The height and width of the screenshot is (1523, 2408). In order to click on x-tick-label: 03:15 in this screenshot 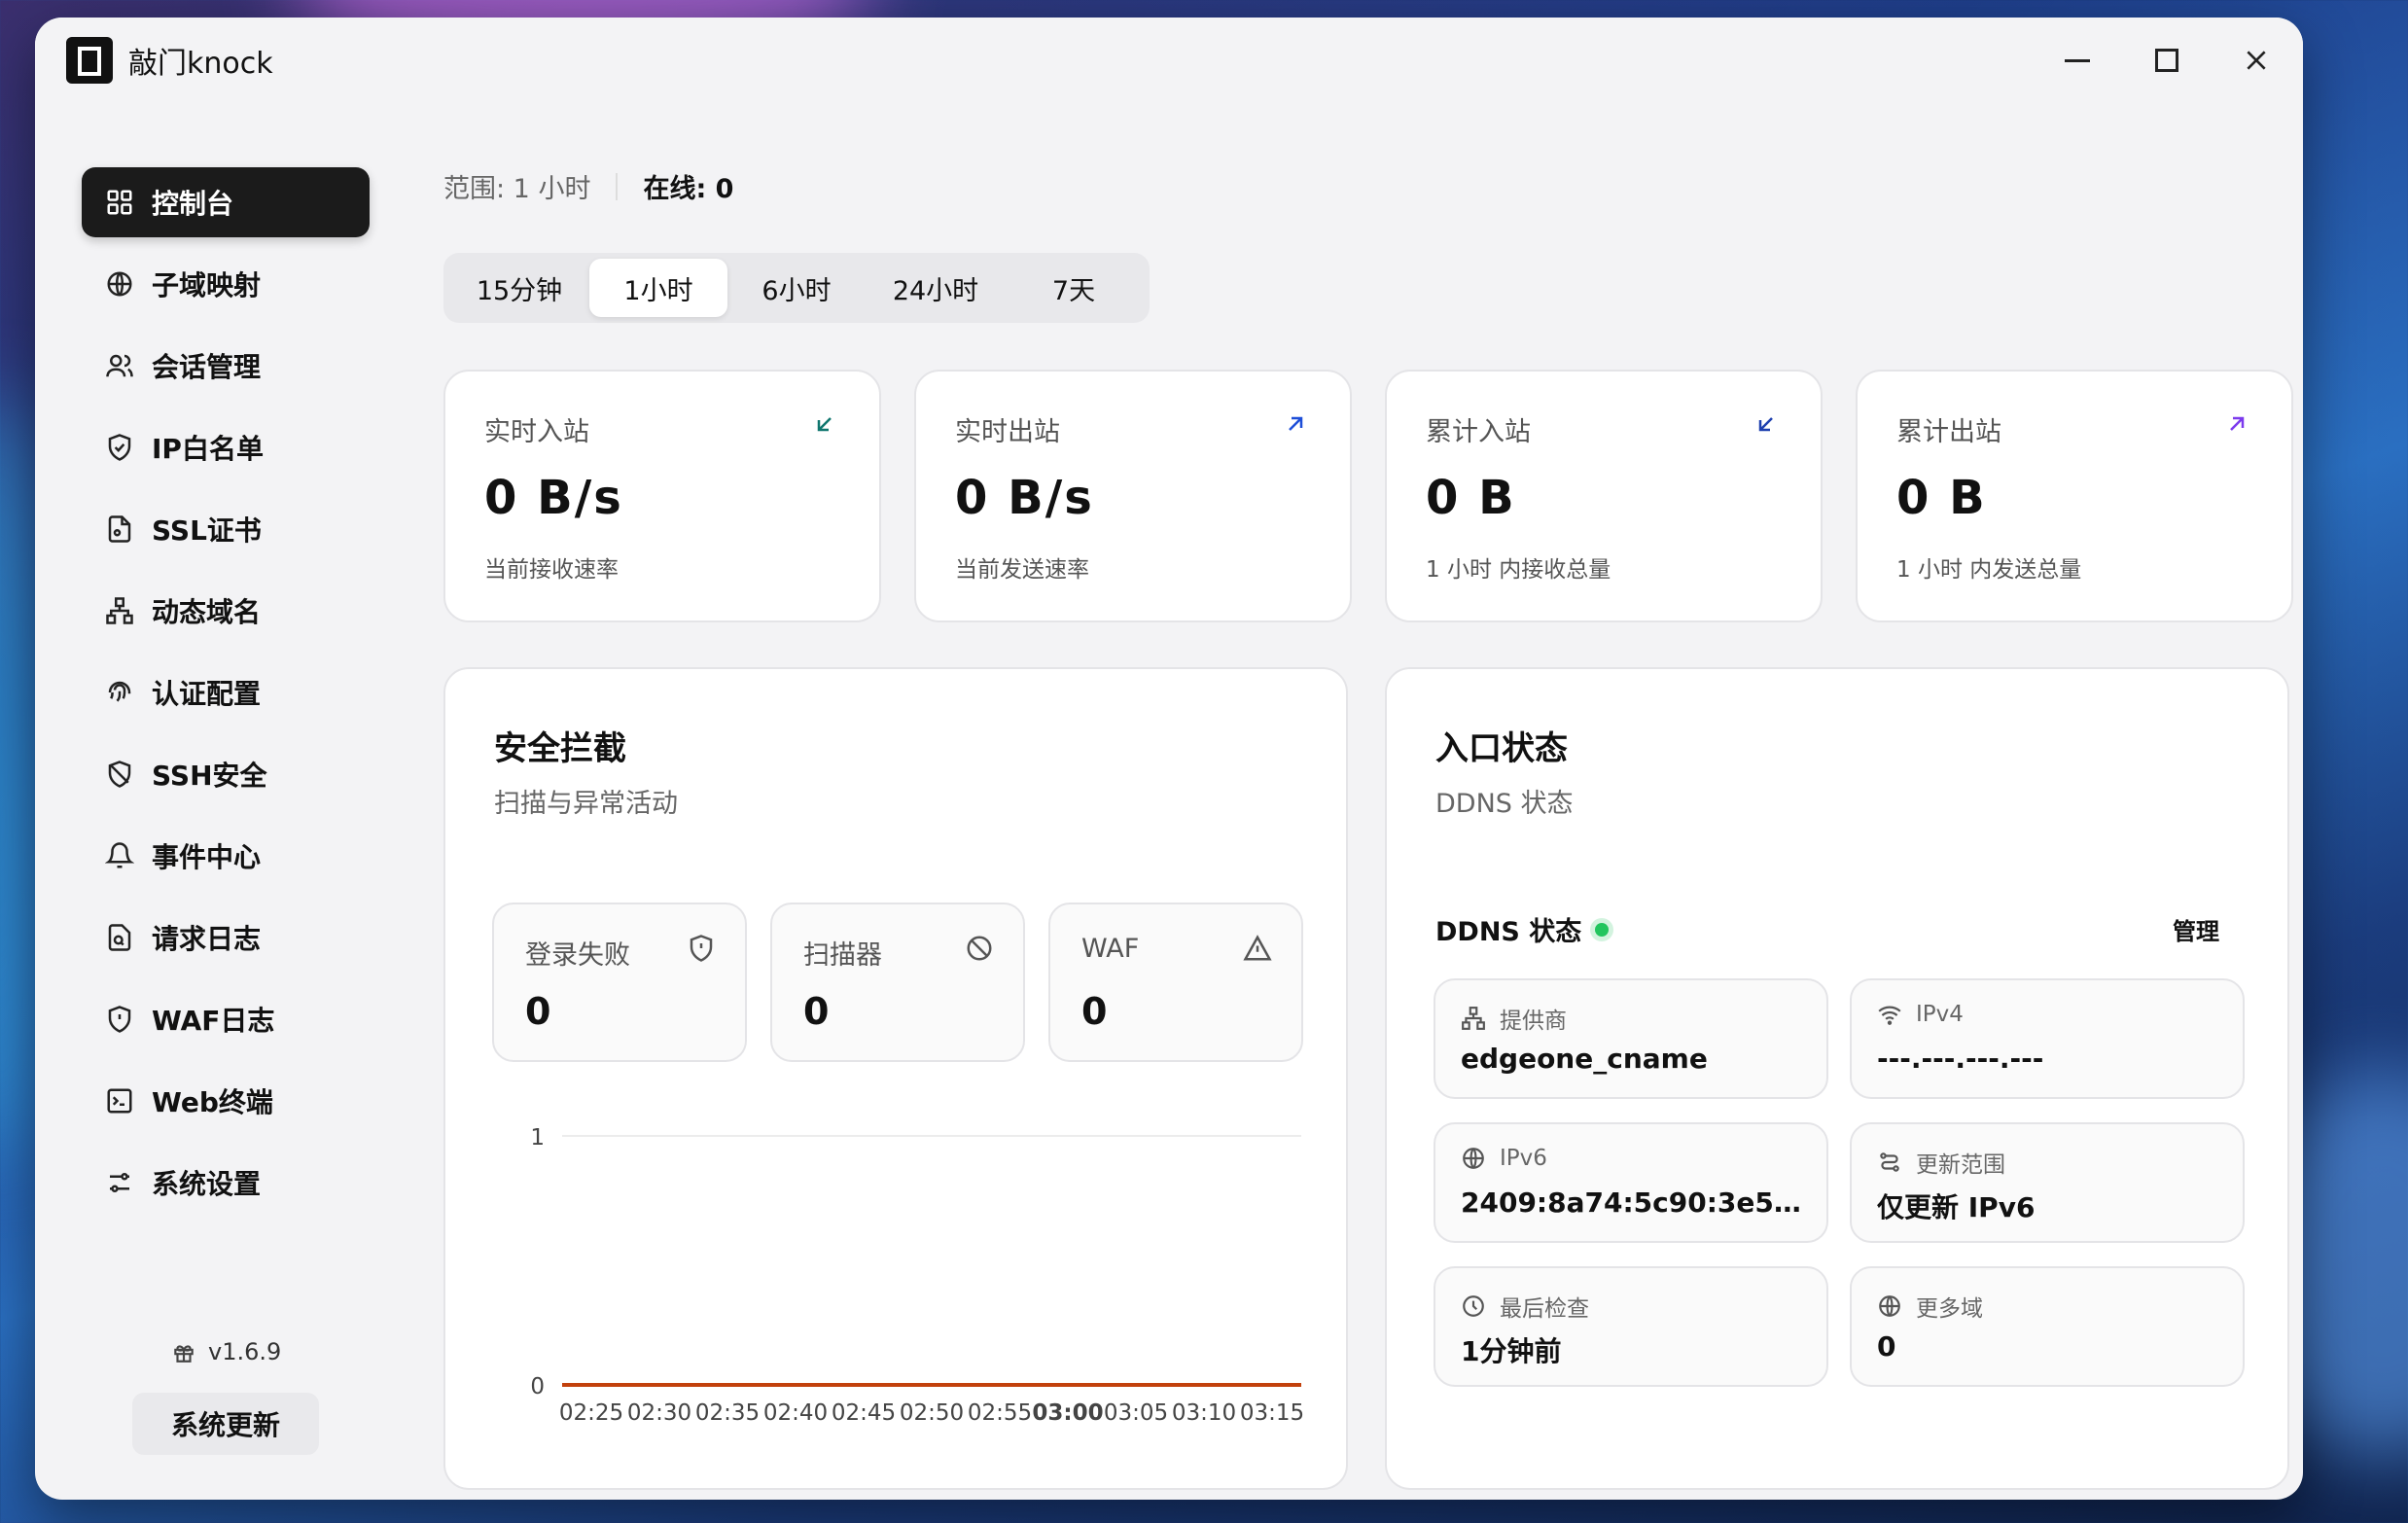, I will do `click(1272, 1413)`.